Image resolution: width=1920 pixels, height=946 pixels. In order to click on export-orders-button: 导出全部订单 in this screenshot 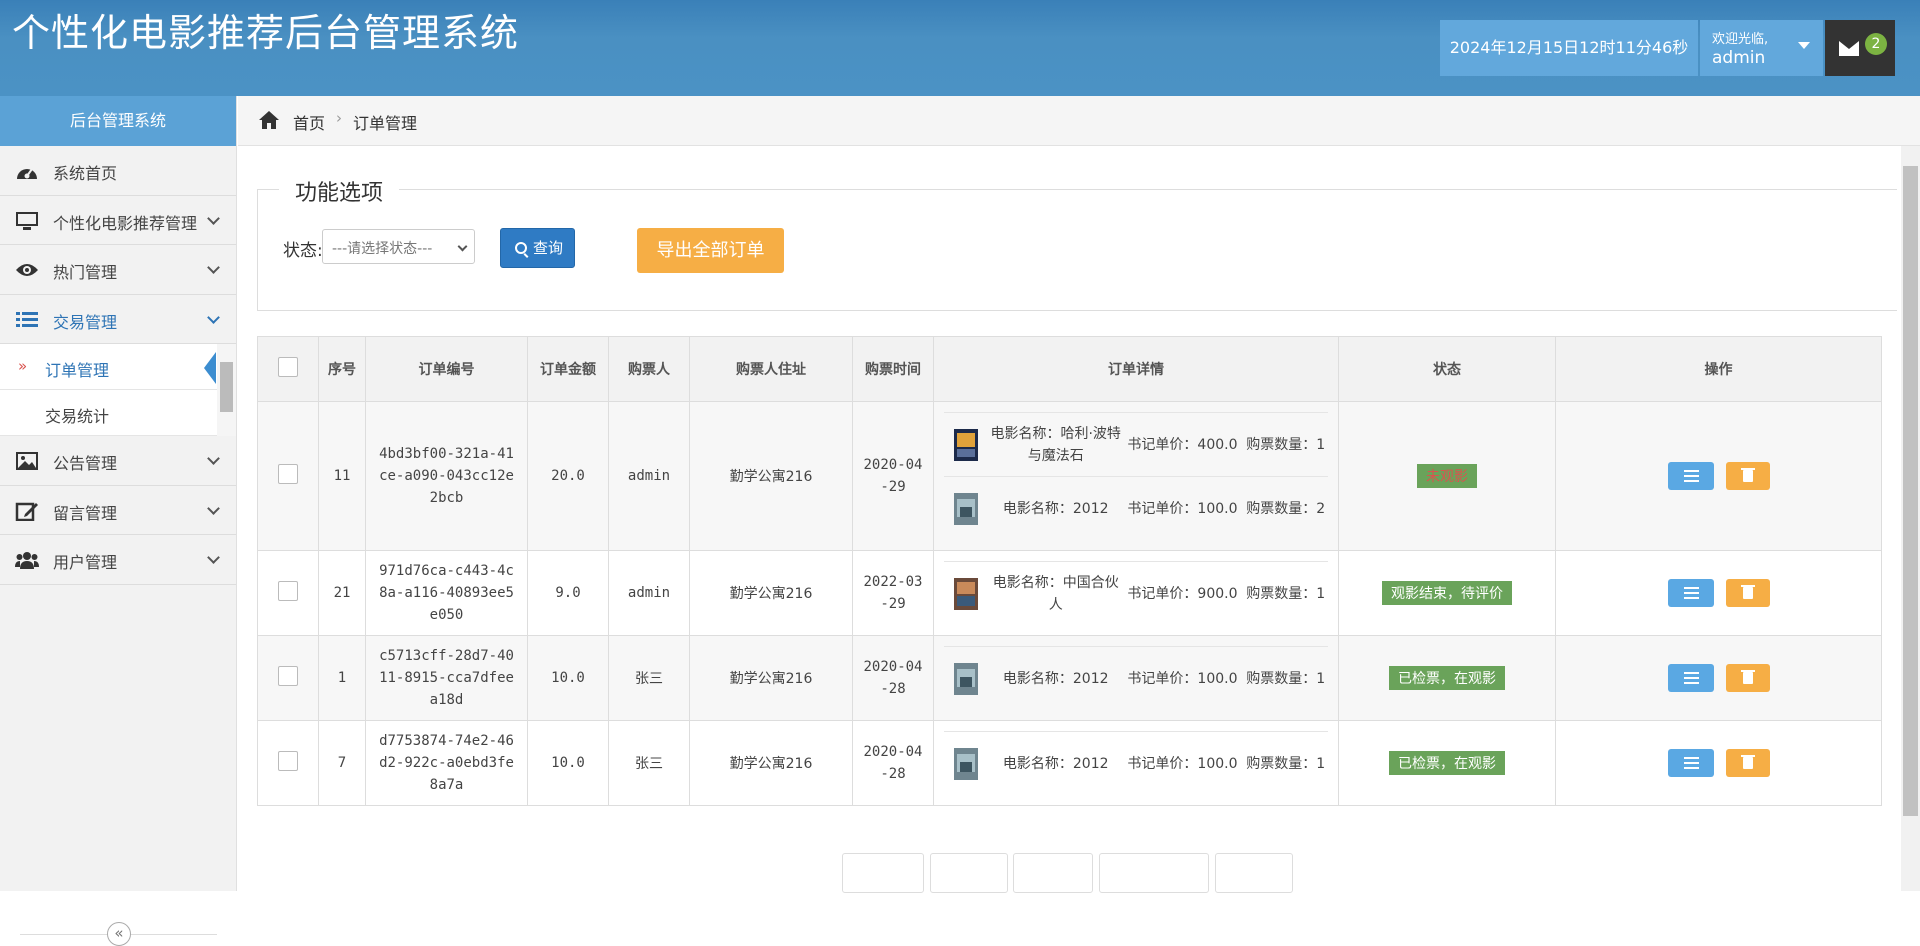, I will do `click(710, 250)`.